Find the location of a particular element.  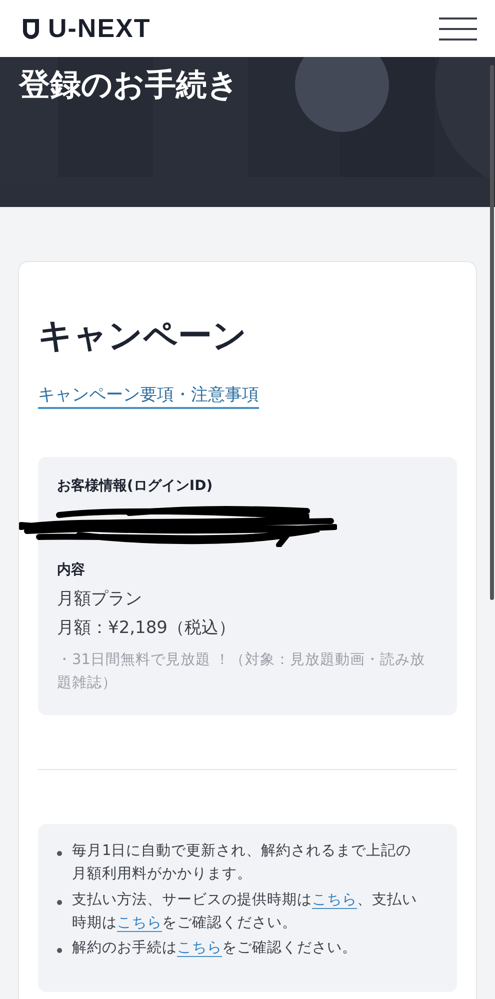

note-text: 支払い方法、サービスの提供時期は こちら、支払い時期は こちら をご確認ください。 is located at coordinates (244, 912).